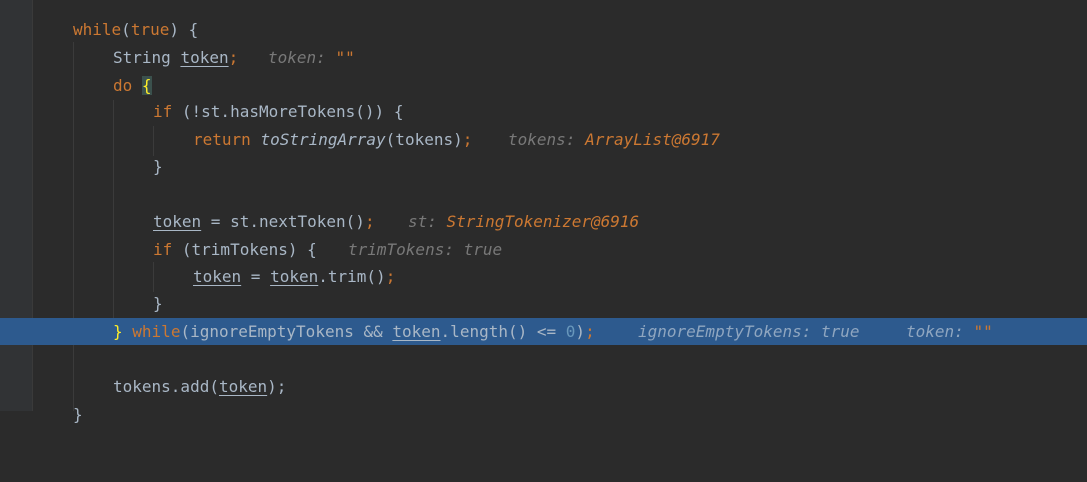 This screenshot has height=482, width=1087. I want to click on condition: (trimTokens) {, so click(244, 249).